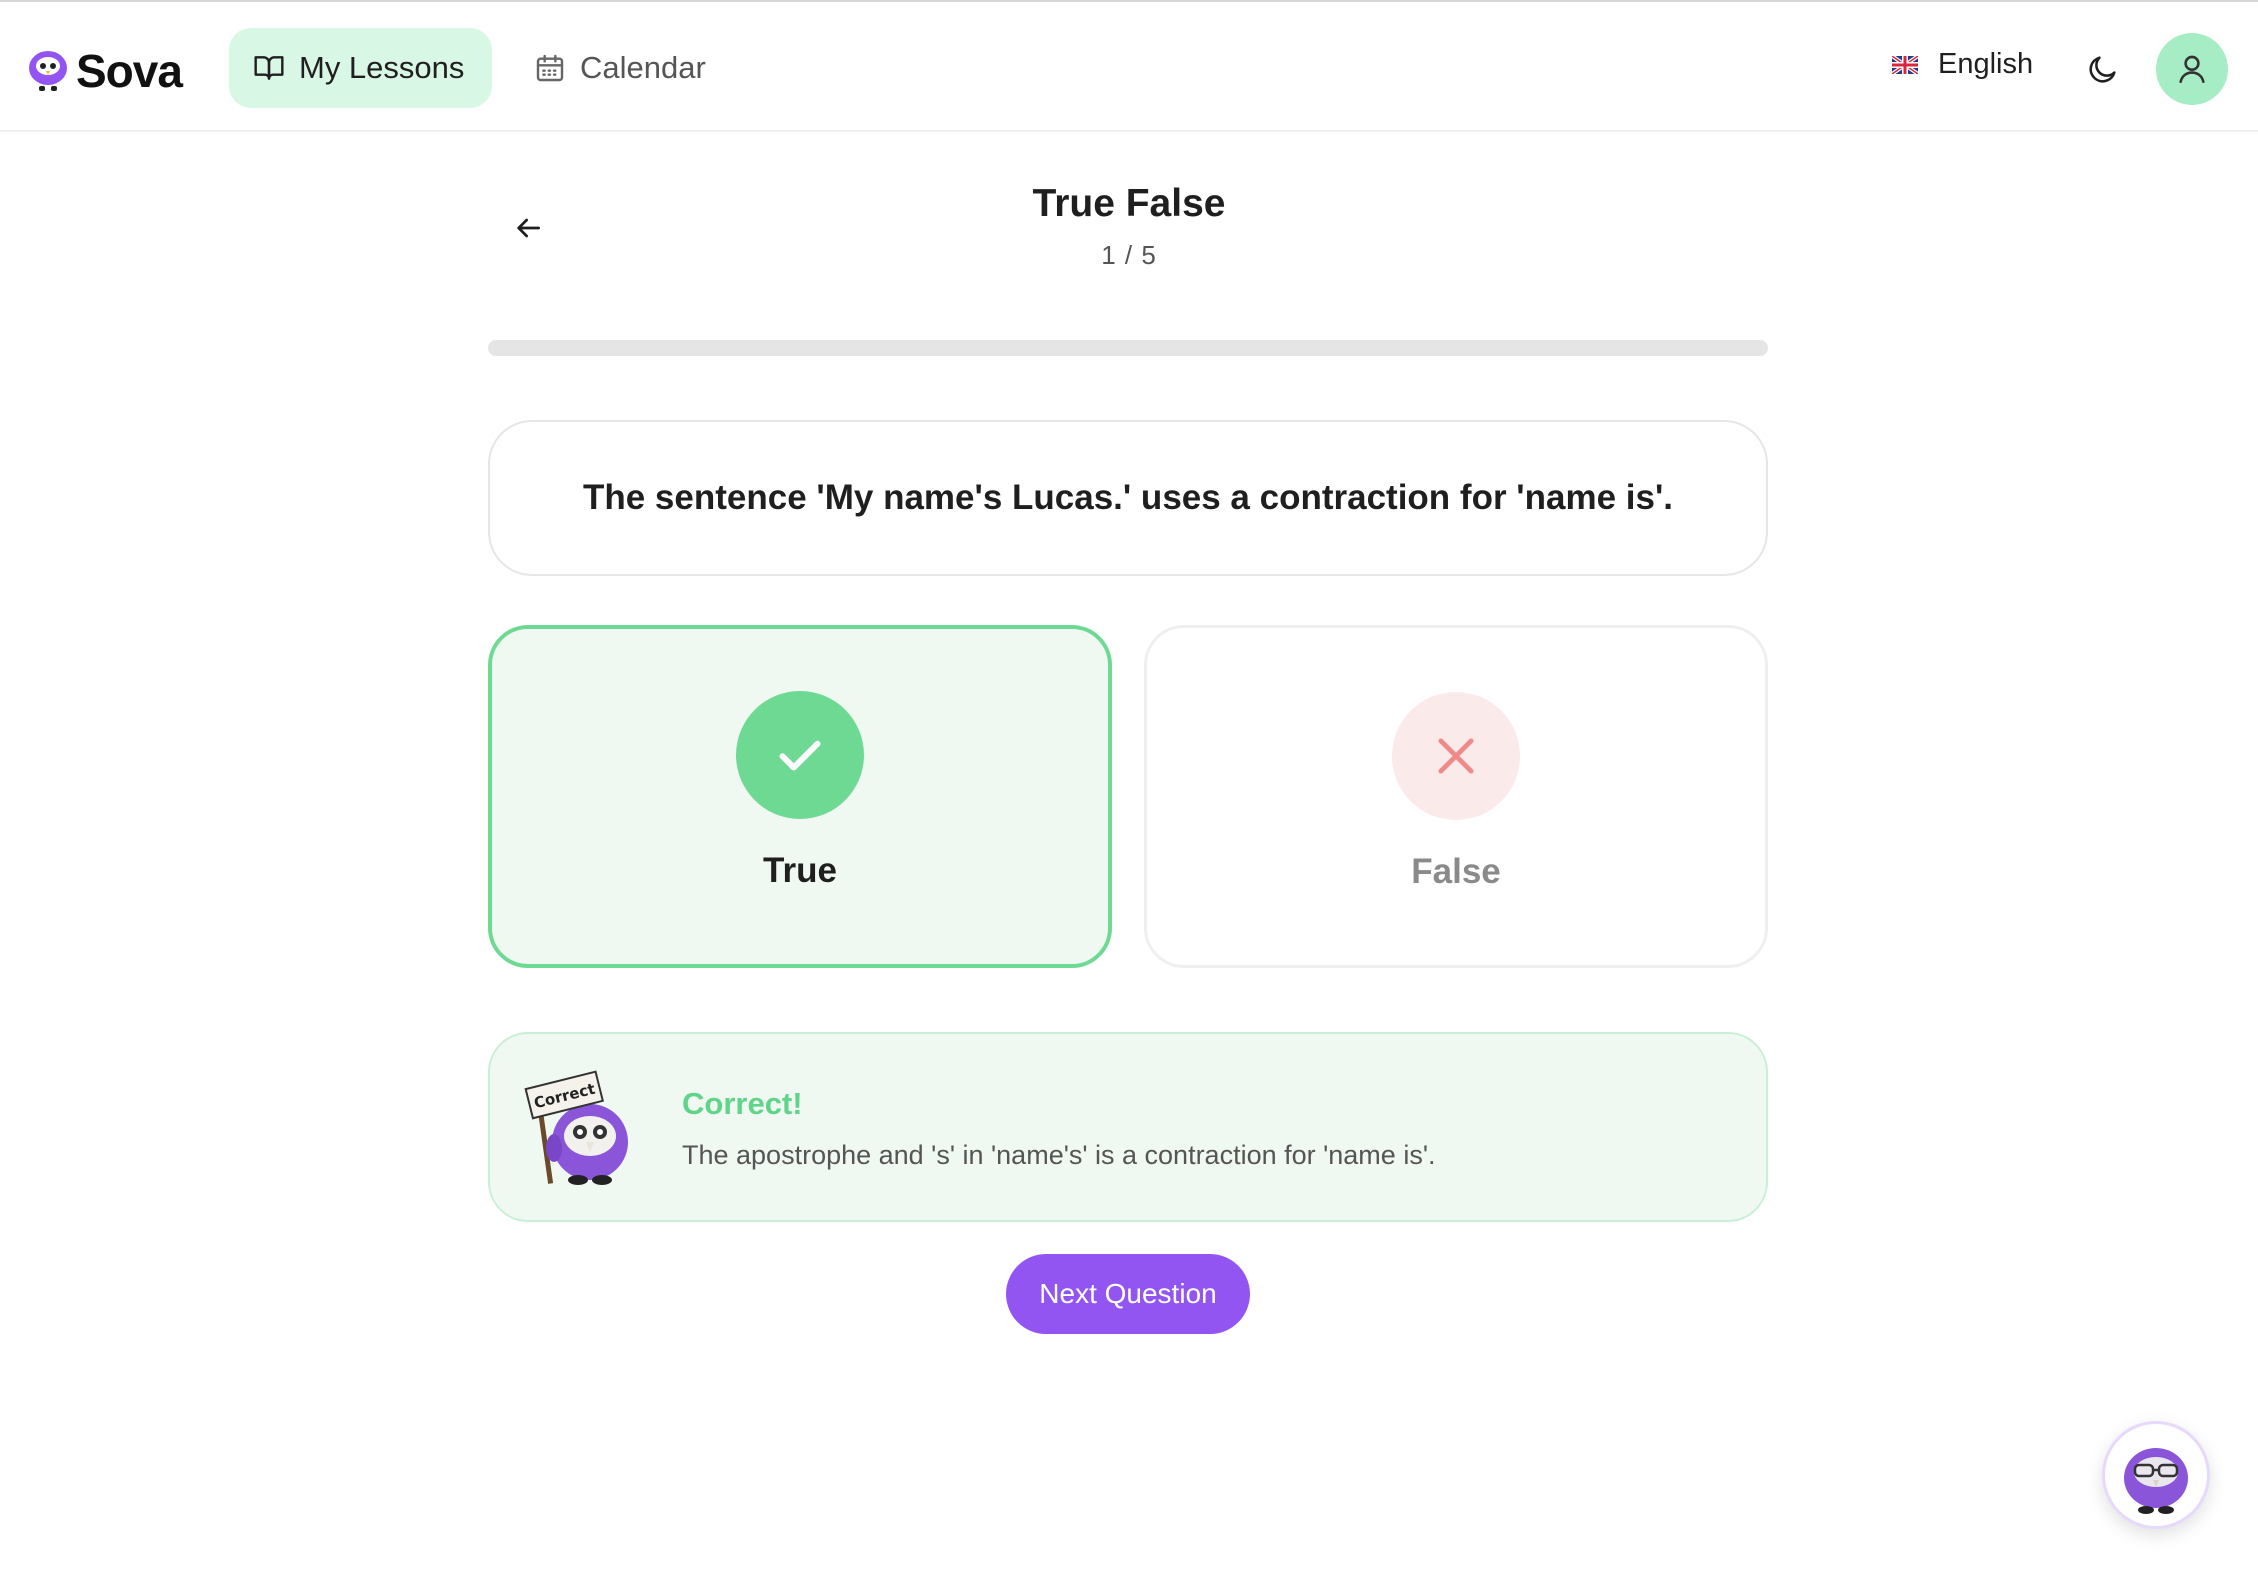 This screenshot has width=2258, height=1578. Describe the element at coordinates (576, 1127) in the screenshot. I see `owl-mascot-correct-sign: Correct` at that location.